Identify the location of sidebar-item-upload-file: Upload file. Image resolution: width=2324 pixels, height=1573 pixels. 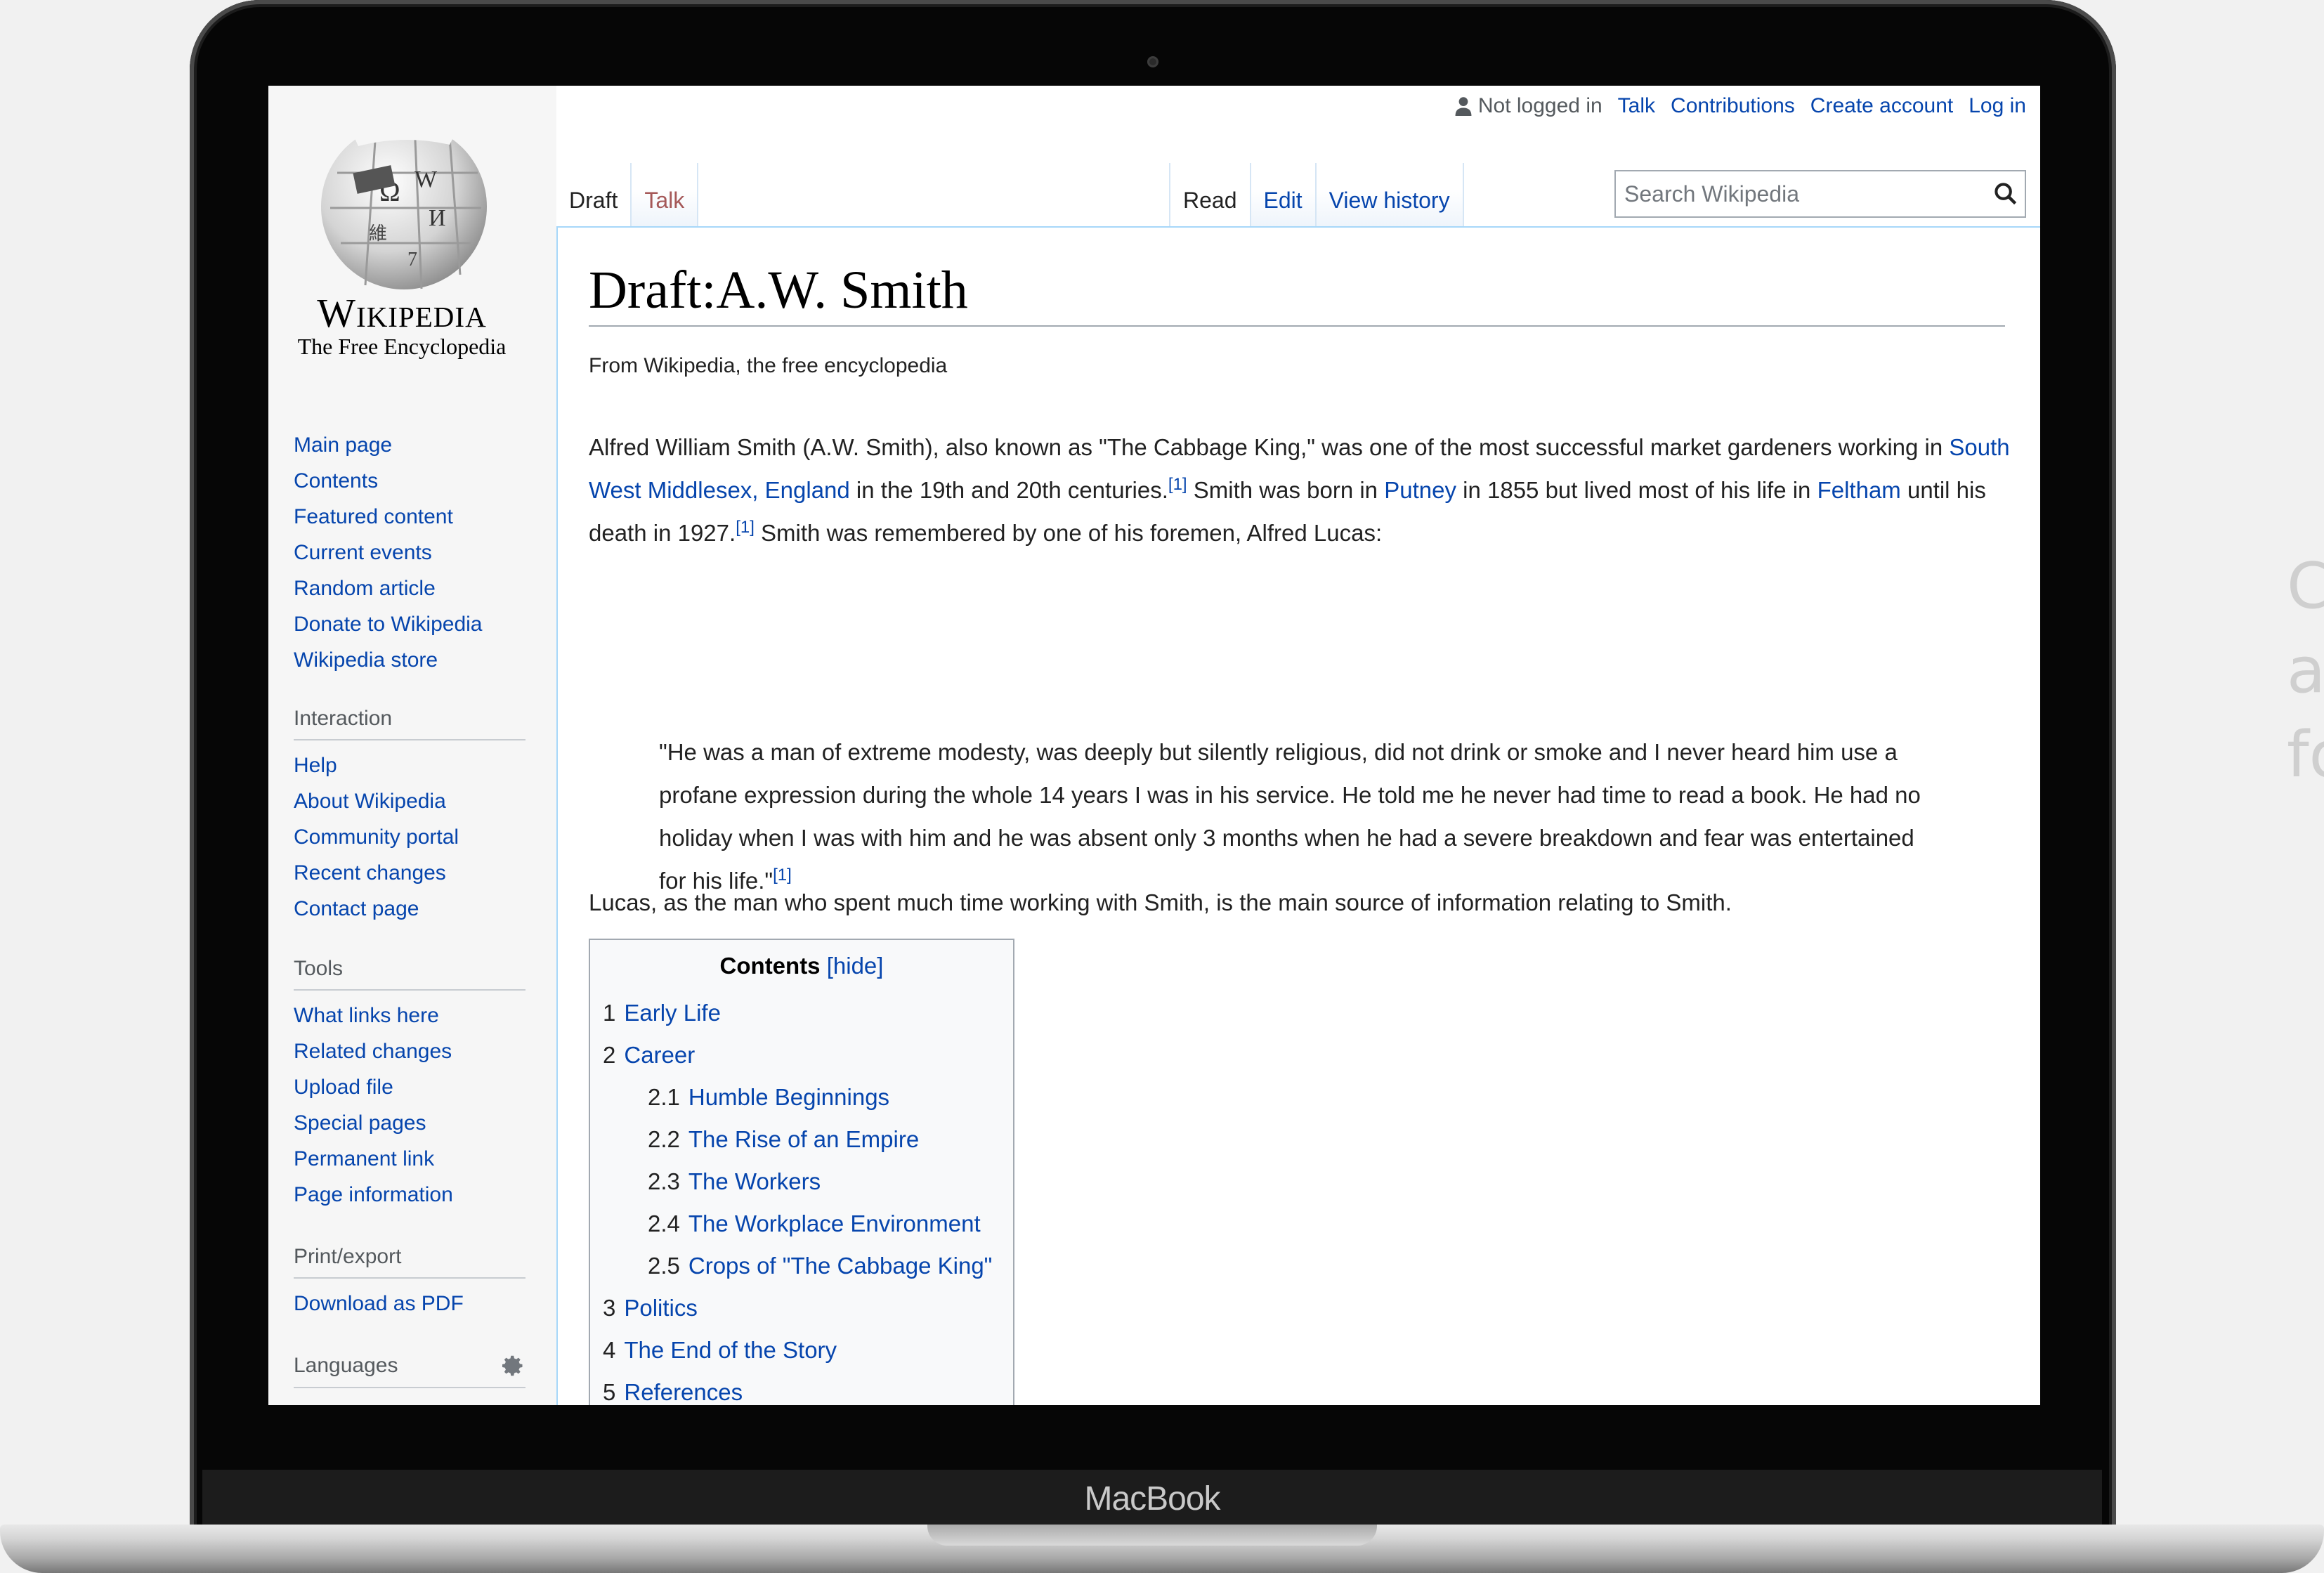
(409, 1087).